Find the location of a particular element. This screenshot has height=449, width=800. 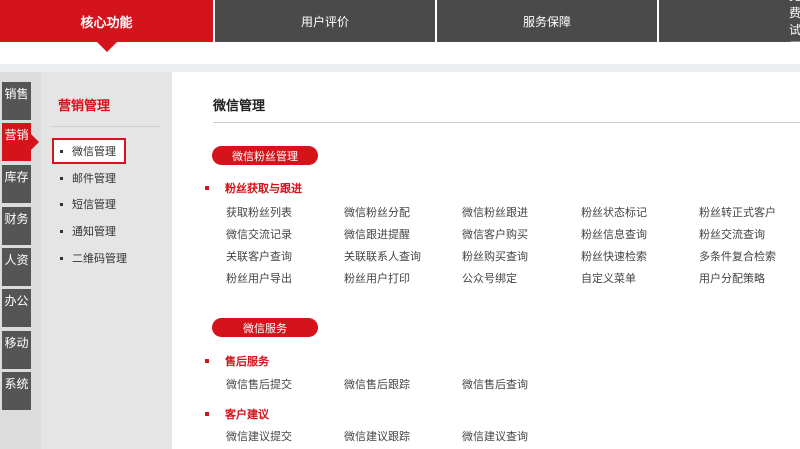

category-tab-office: 办公 is located at coordinates (16, 308).